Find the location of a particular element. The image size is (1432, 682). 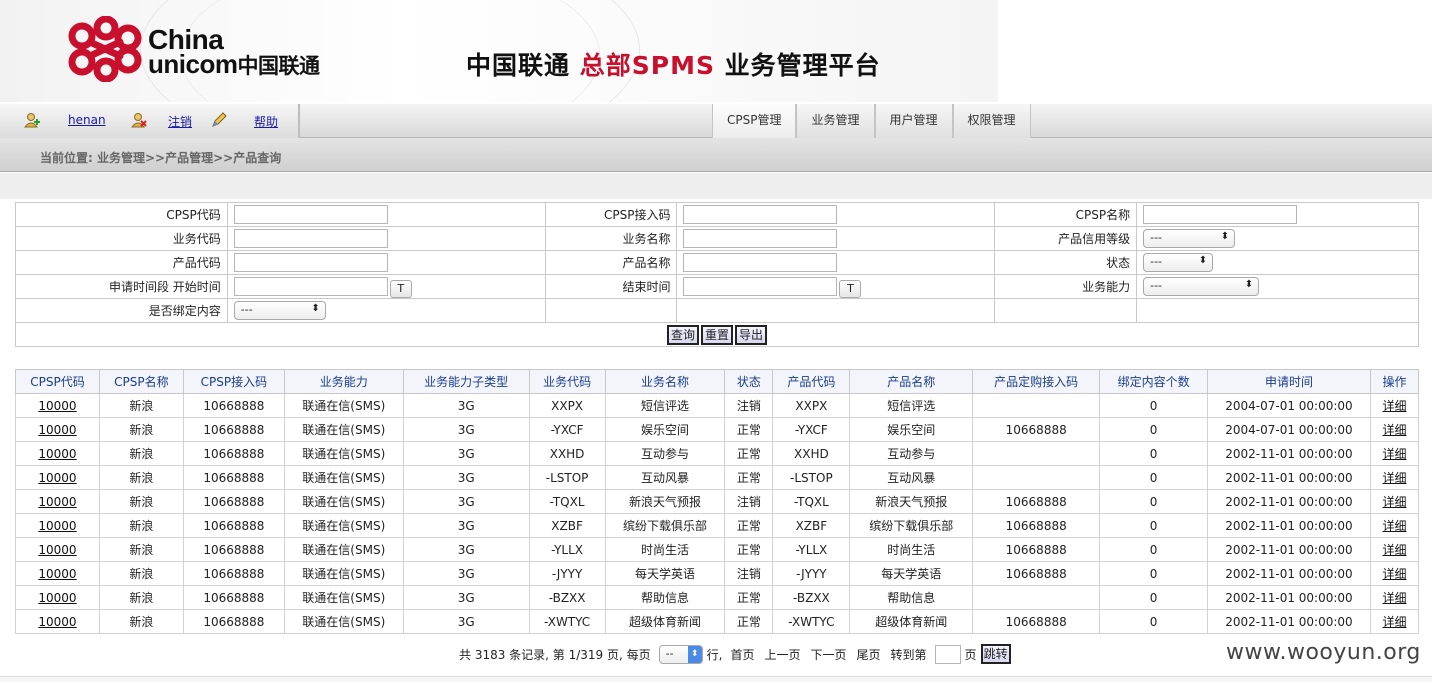

service-name-label: 业务名称 is located at coordinates (611, 238).